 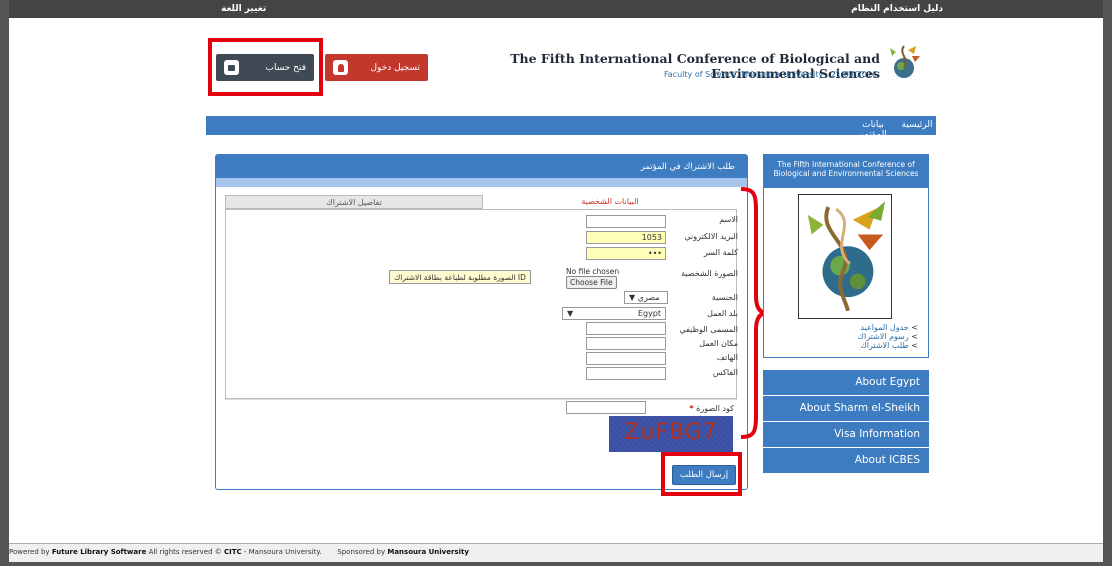 What do you see at coordinates (591, 282) in the screenshot?
I see `choose-file-button: Choose File` at bounding box center [591, 282].